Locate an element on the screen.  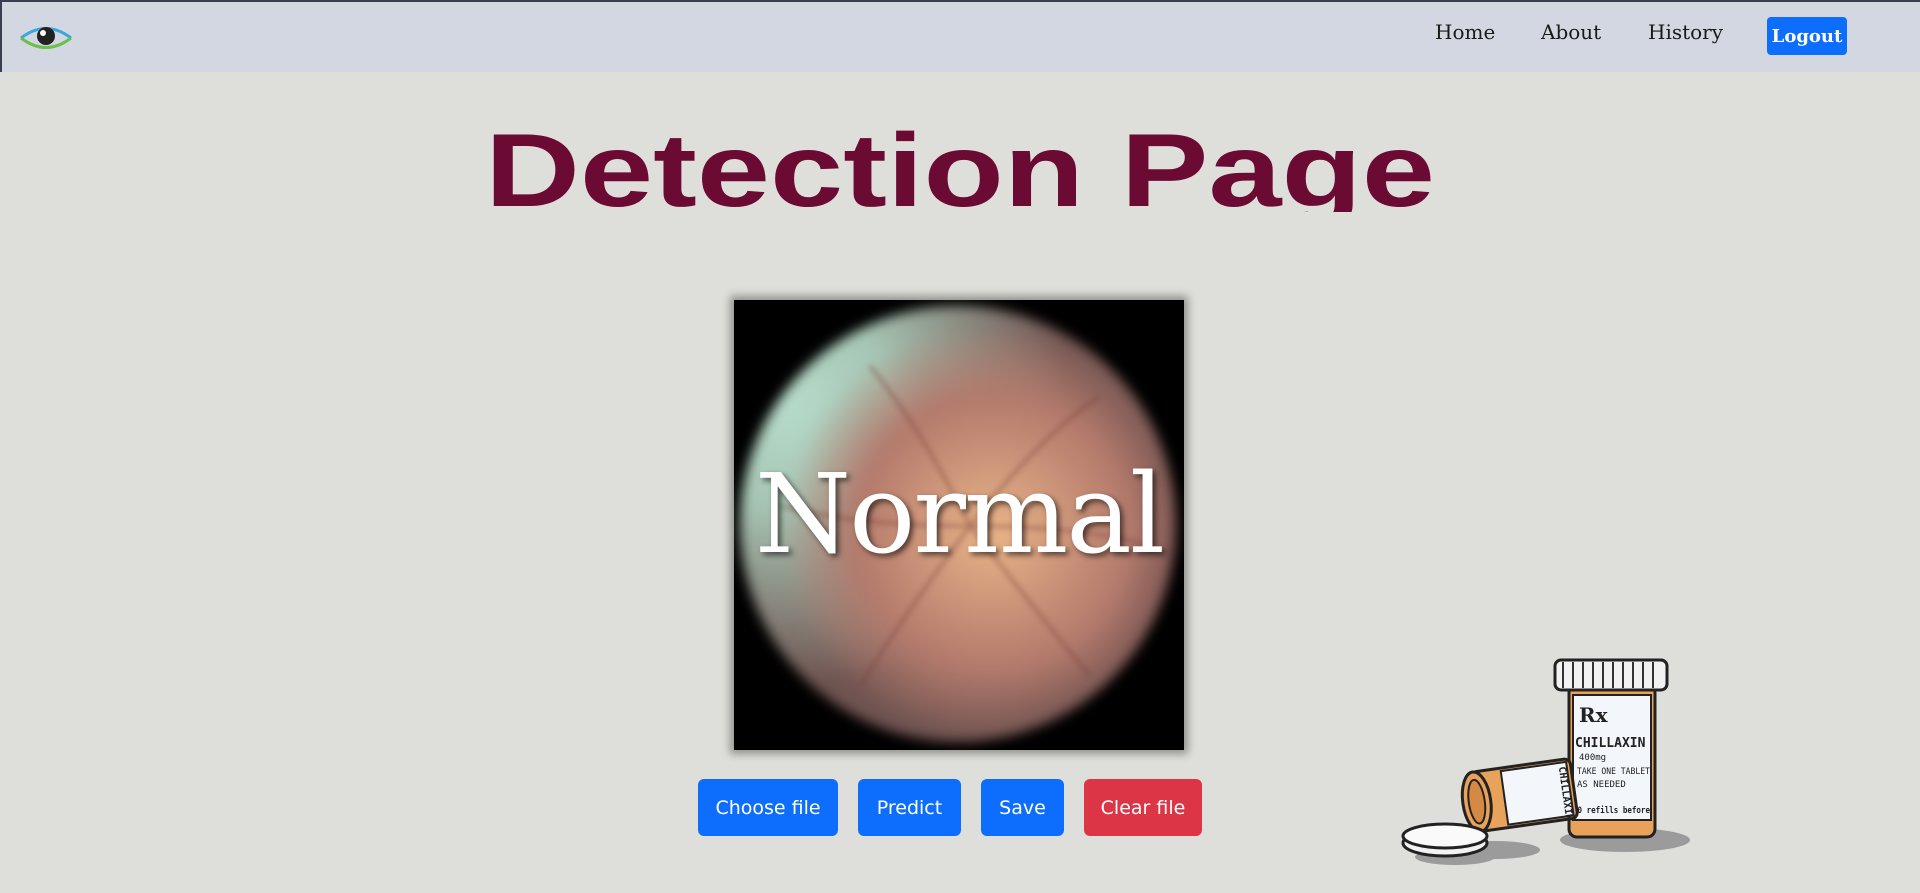
predict-button: Predict is located at coordinates (909, 807).